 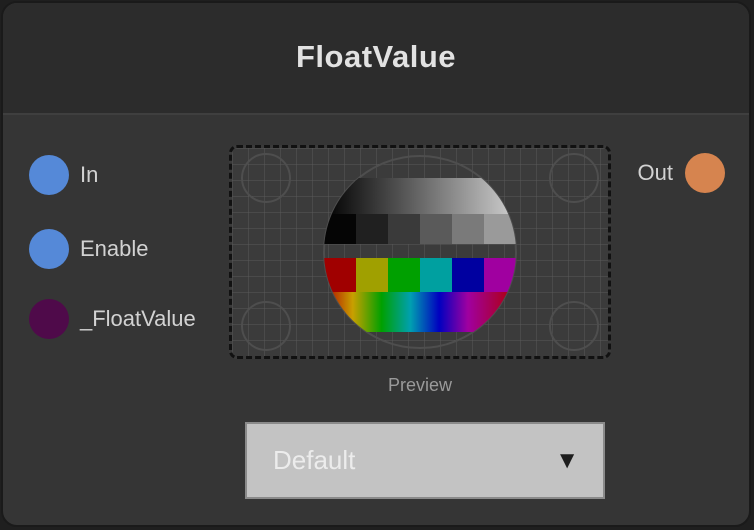 I want to click on port-connector-in, so click(x=49, y=175).